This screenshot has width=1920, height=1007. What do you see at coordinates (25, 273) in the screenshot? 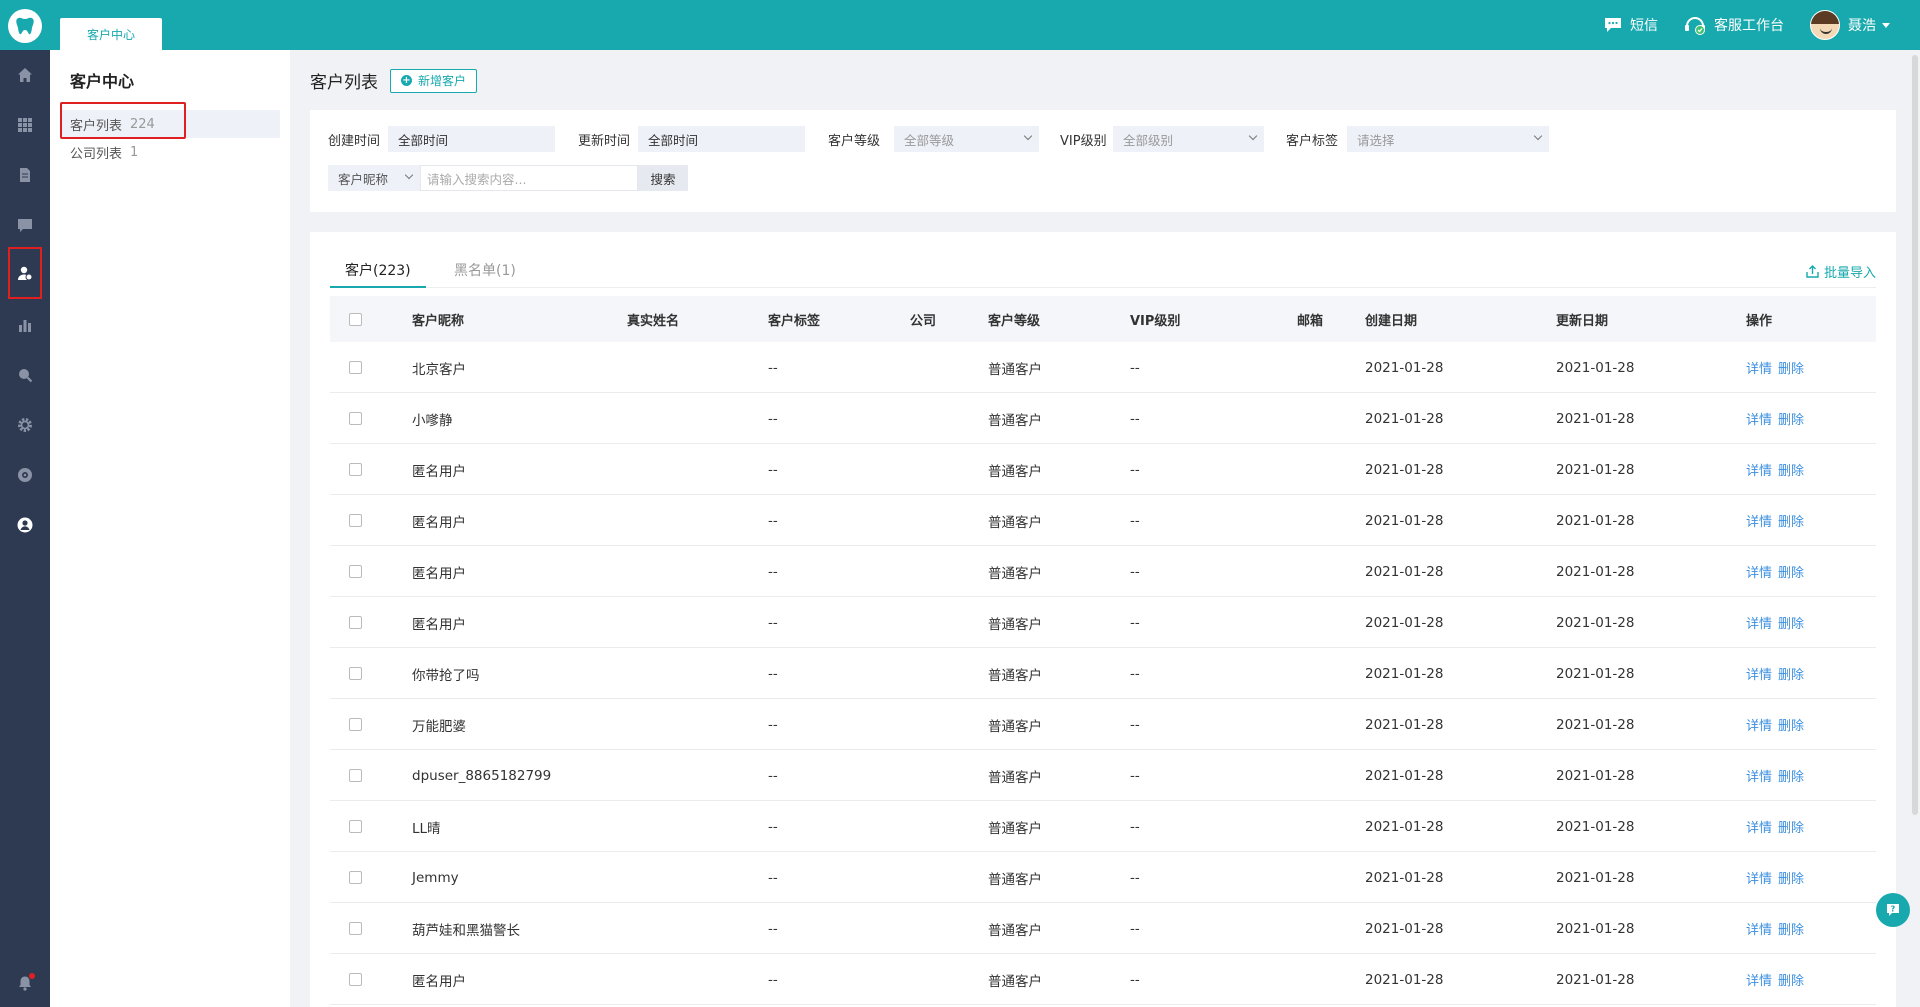
I see `customer-icon` at bounding box center [25, 273].